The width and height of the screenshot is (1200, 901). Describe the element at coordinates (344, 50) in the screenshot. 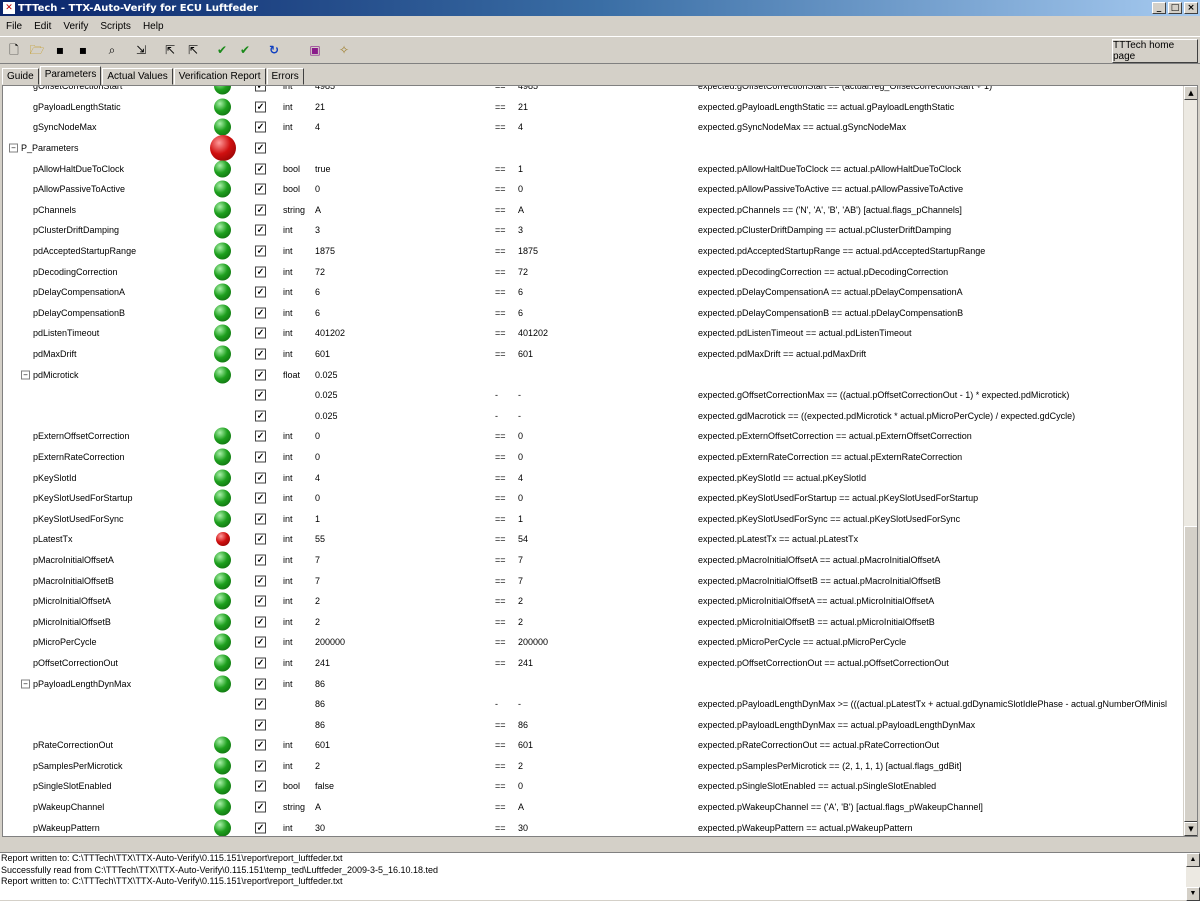

I see `wizard-icon: ✧` at that location.